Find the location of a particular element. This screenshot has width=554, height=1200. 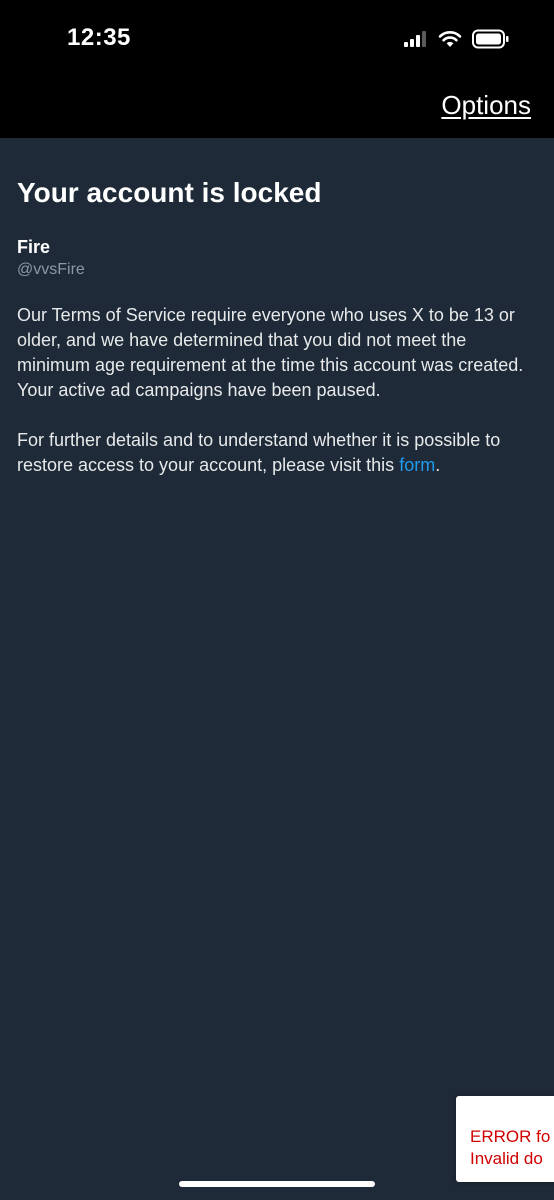

status-time: 12:35 is located at coordinates (99, 37).